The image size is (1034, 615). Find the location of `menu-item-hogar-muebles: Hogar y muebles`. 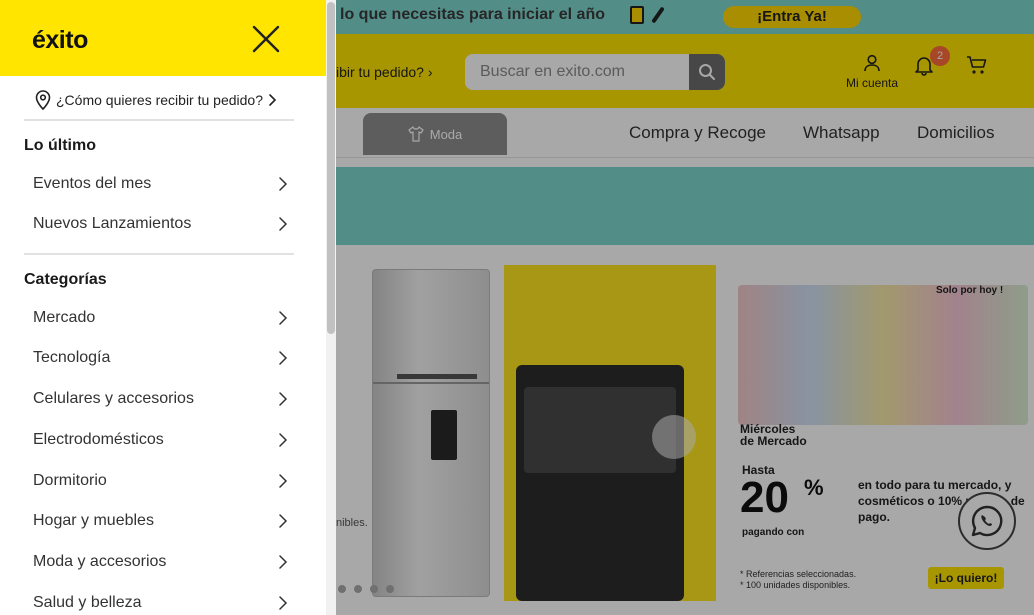

menu-item-hogar-muebles: Hogar y muebles is located at coordinates (161, 521).